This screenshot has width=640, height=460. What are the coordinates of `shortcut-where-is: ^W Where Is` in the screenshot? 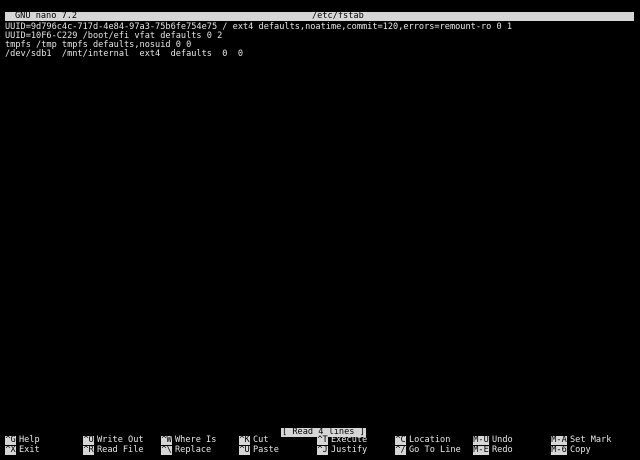 It's located at (188, 440).